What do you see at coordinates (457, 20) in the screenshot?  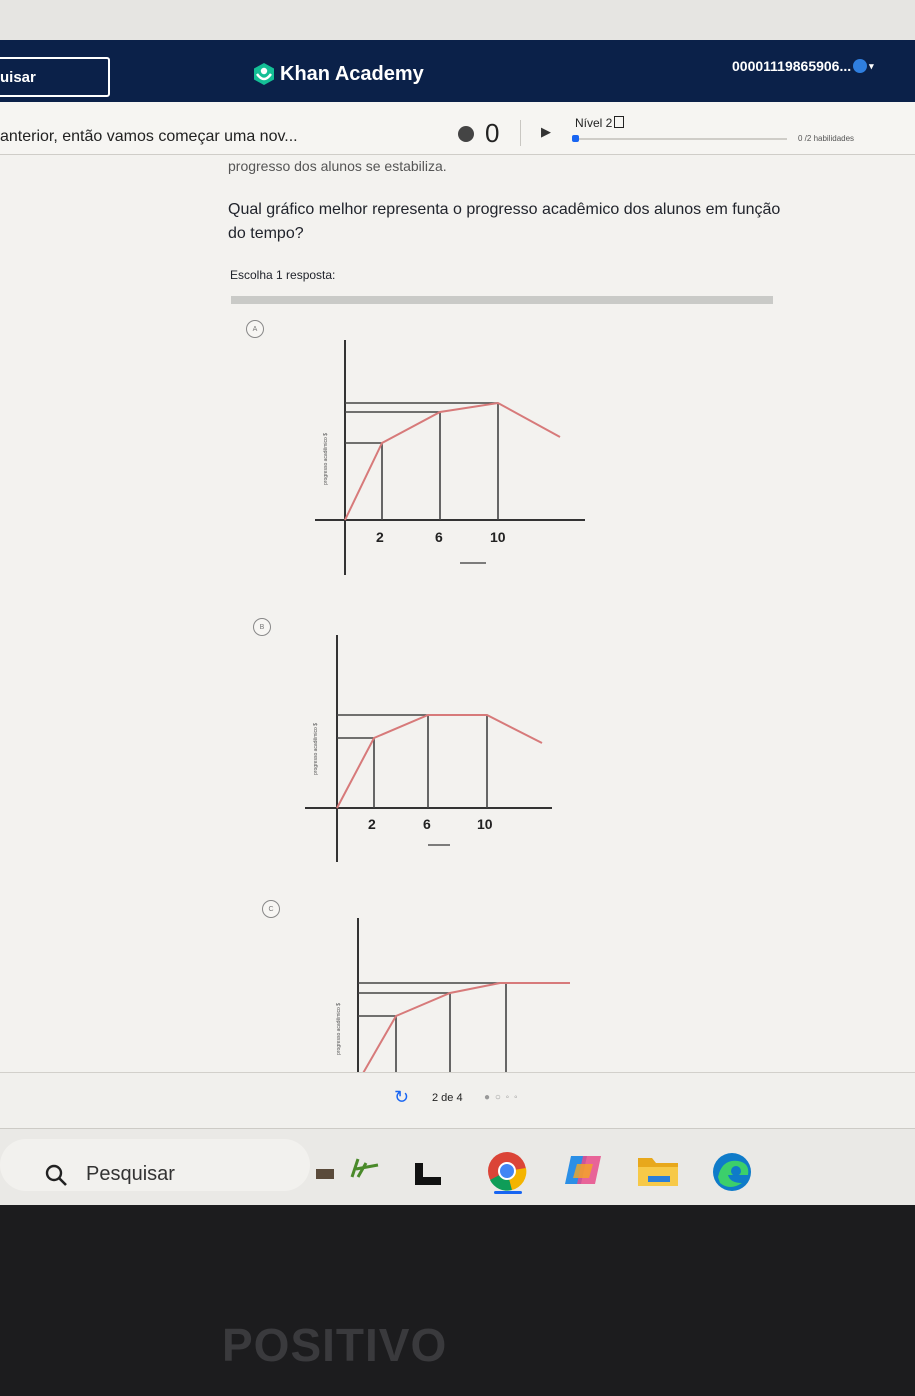 I see `monitor-top-bezel` at bounding box center [457, 20].